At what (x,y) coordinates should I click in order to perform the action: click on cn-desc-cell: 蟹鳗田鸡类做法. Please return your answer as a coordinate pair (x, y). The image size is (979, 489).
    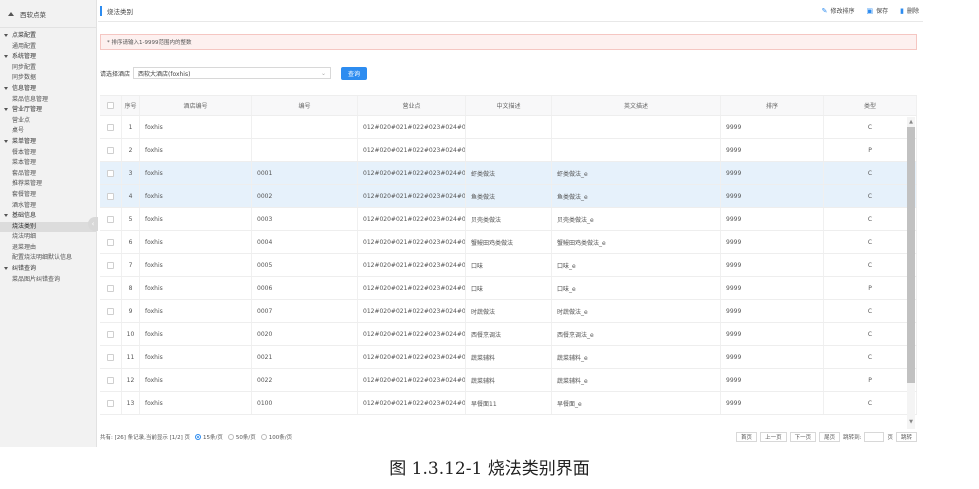
    Looking at the image, I should click on (509, 242).